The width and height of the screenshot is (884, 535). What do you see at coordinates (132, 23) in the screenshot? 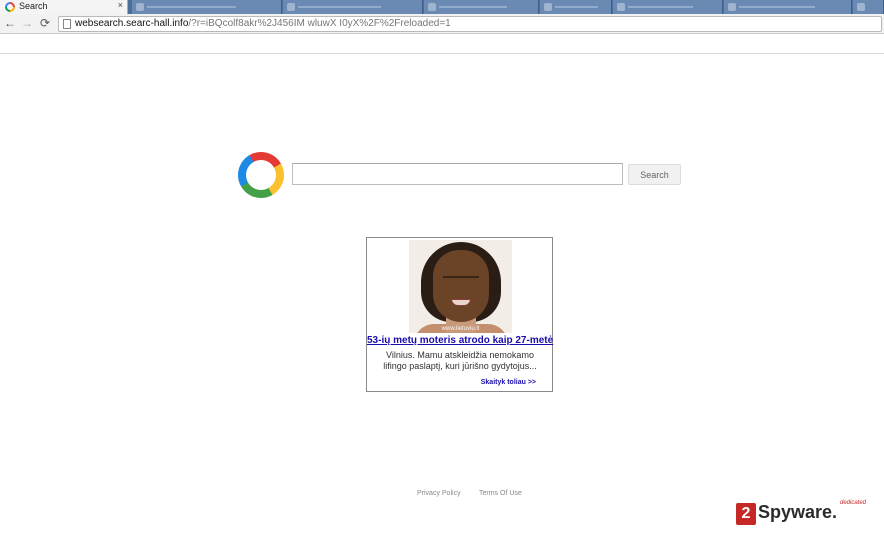
I see `url-host: websearch.searc-hall.info` at bounding box center [132, 23].